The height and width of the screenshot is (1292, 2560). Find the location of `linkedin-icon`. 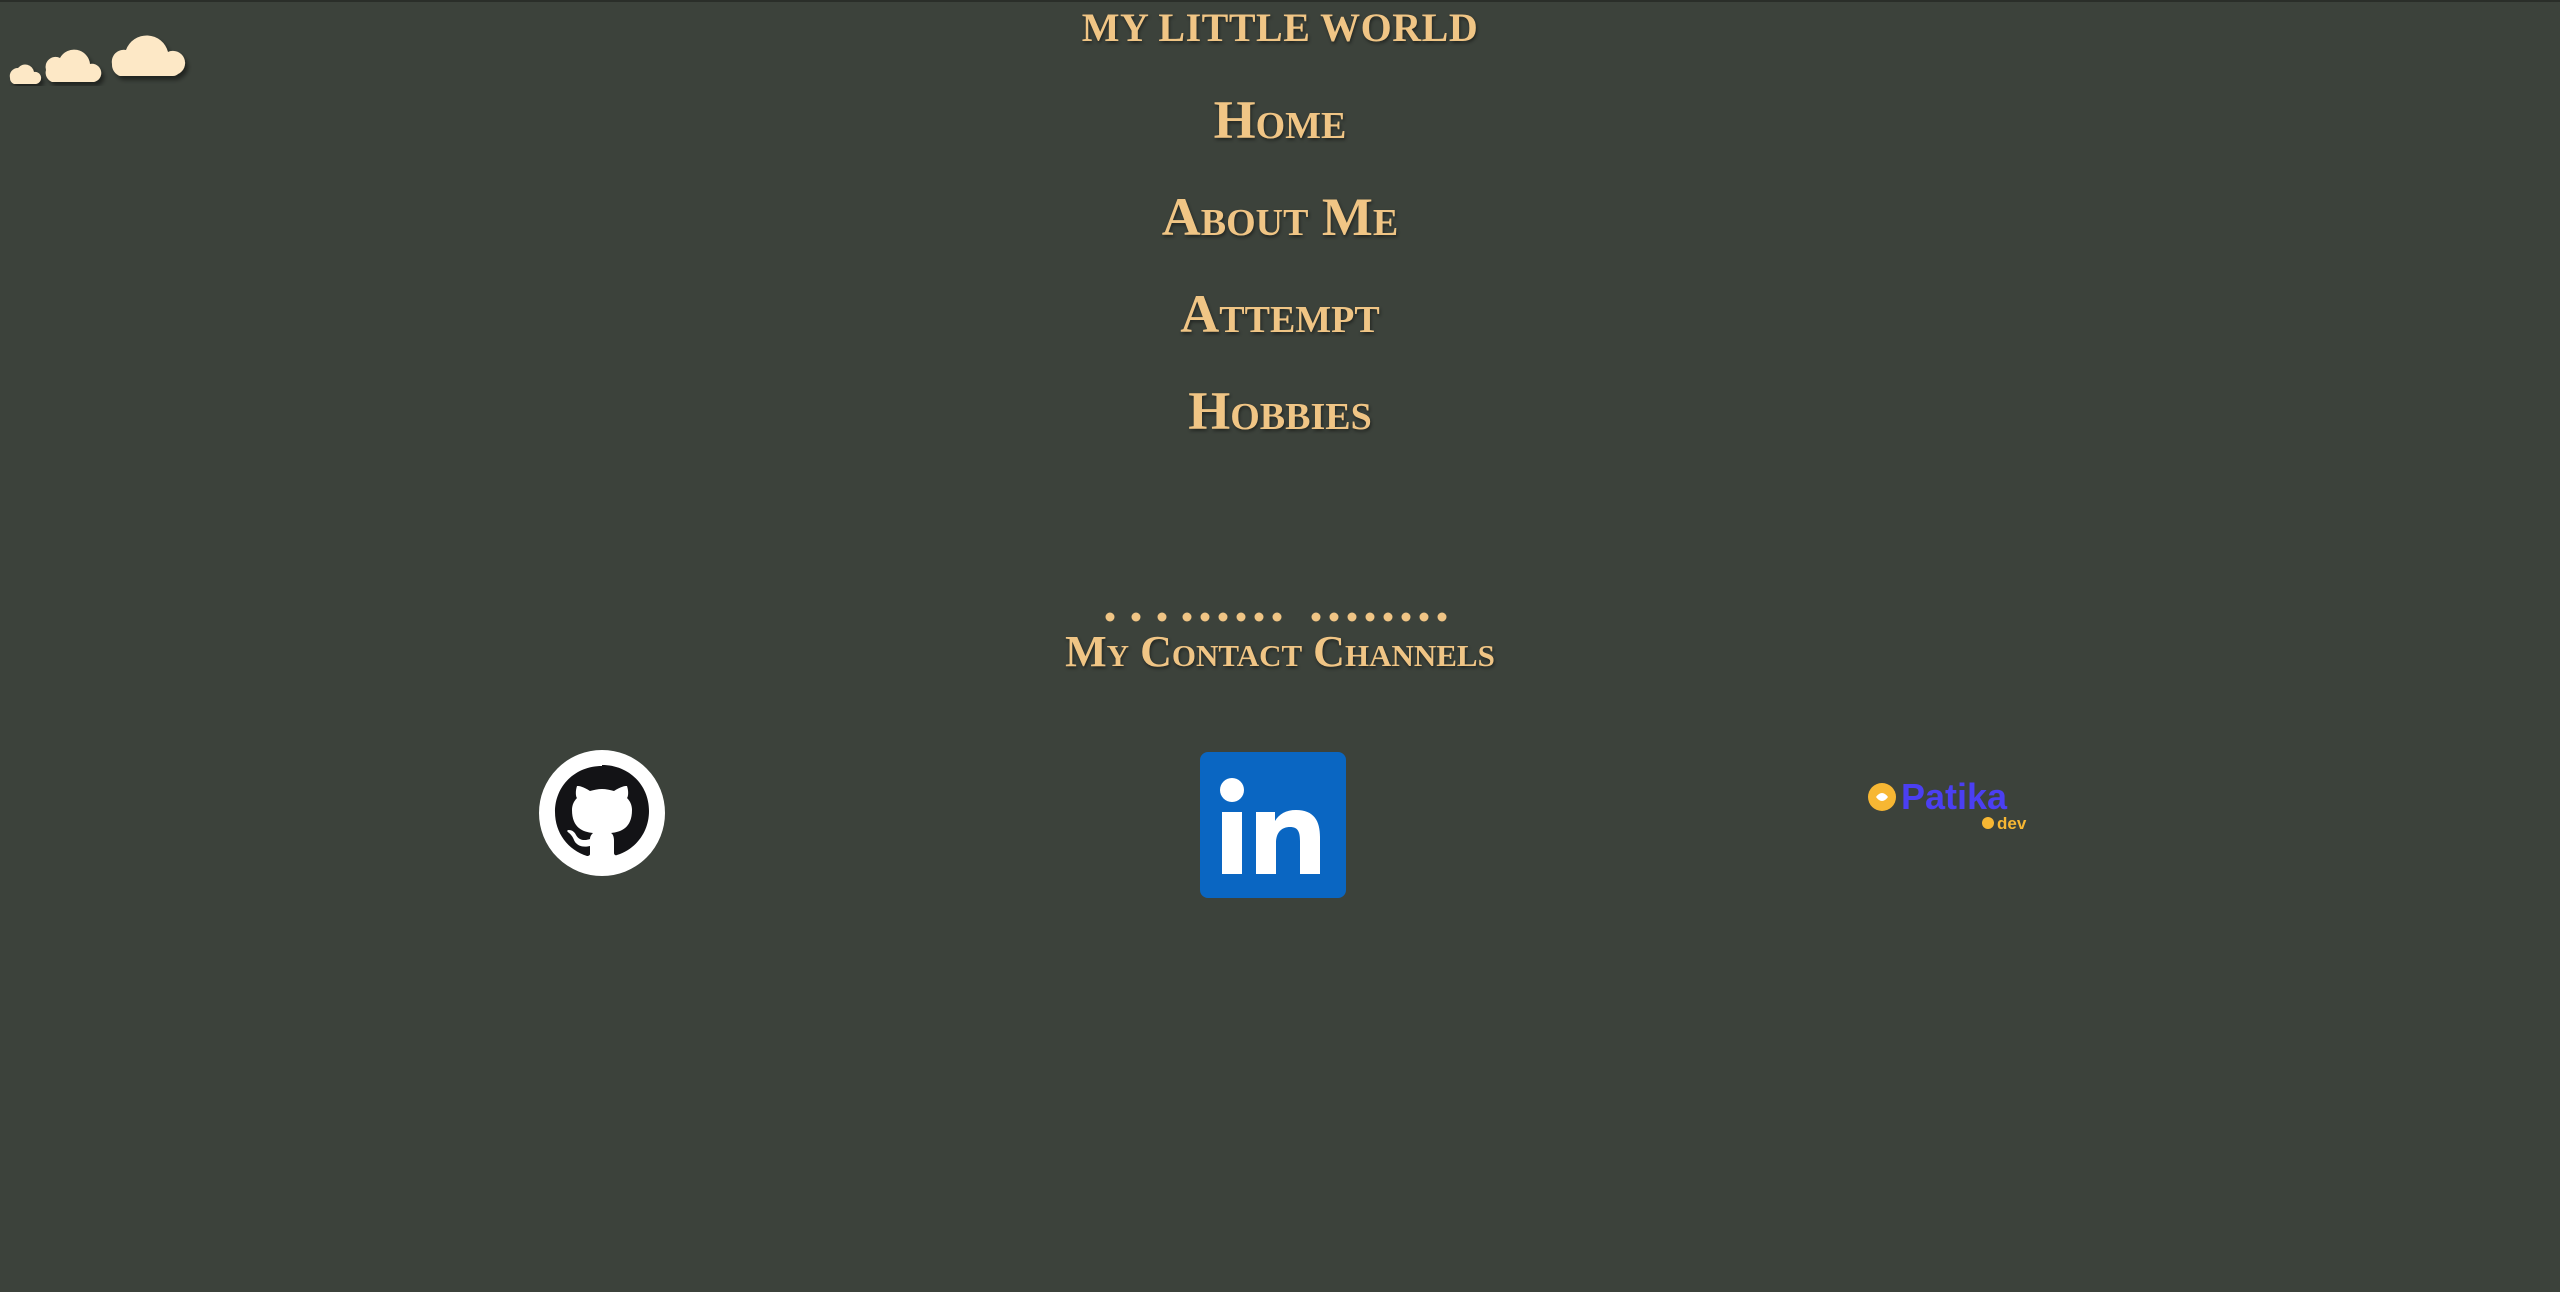

linkedin-icon is located at coordinates (1273, 825).